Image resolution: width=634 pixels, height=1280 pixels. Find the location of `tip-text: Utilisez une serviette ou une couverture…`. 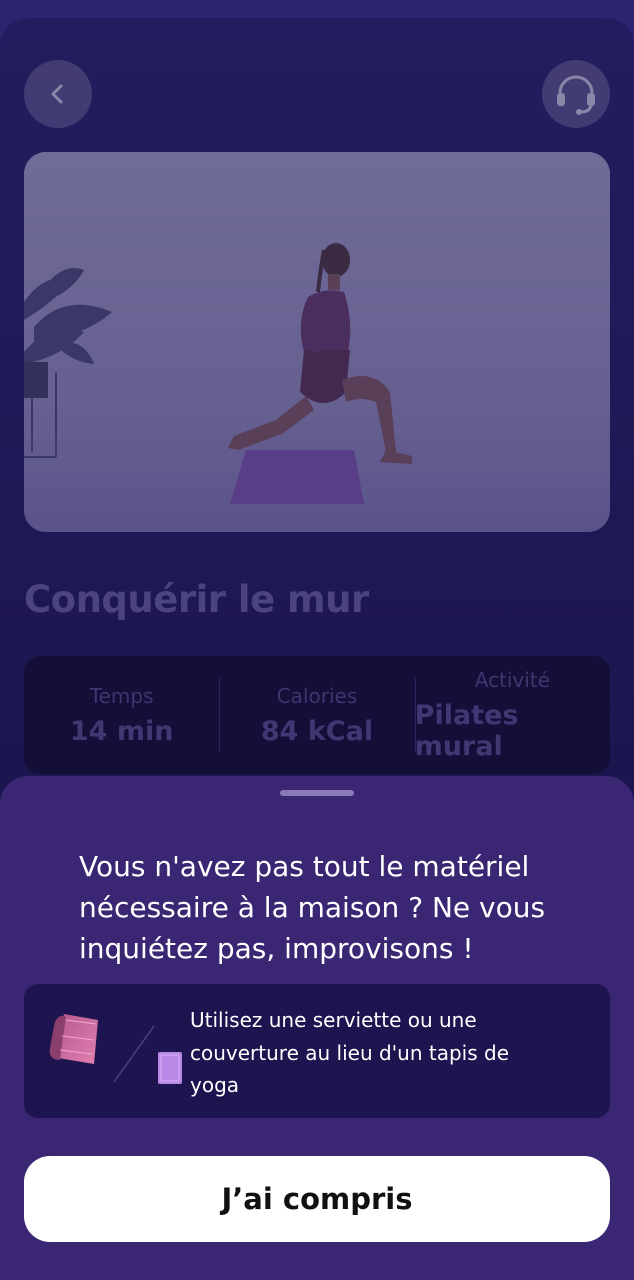

tip-text: Utilisez une serviette ou une couverture… is located at coordinates (350, 1052).